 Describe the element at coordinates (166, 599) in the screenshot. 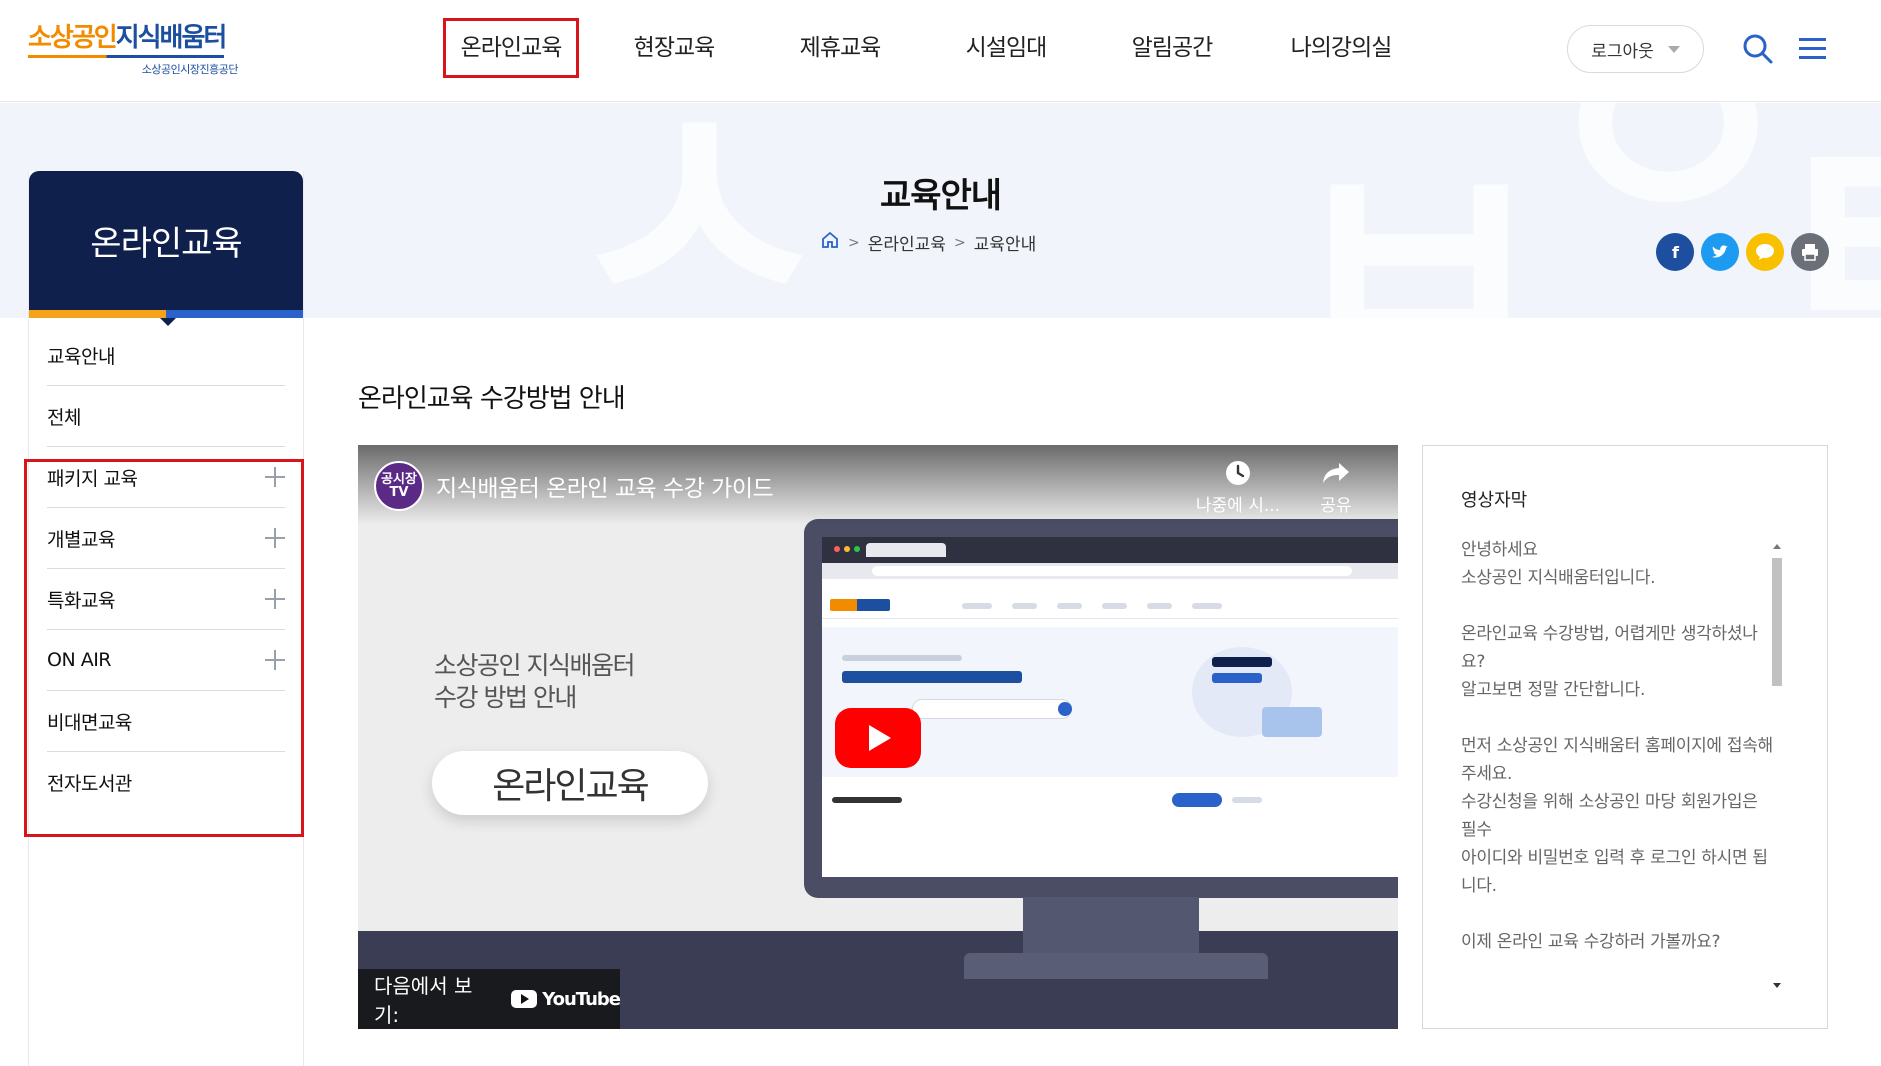

I see `sidebar-item-special-education: 특화교육` at that location.